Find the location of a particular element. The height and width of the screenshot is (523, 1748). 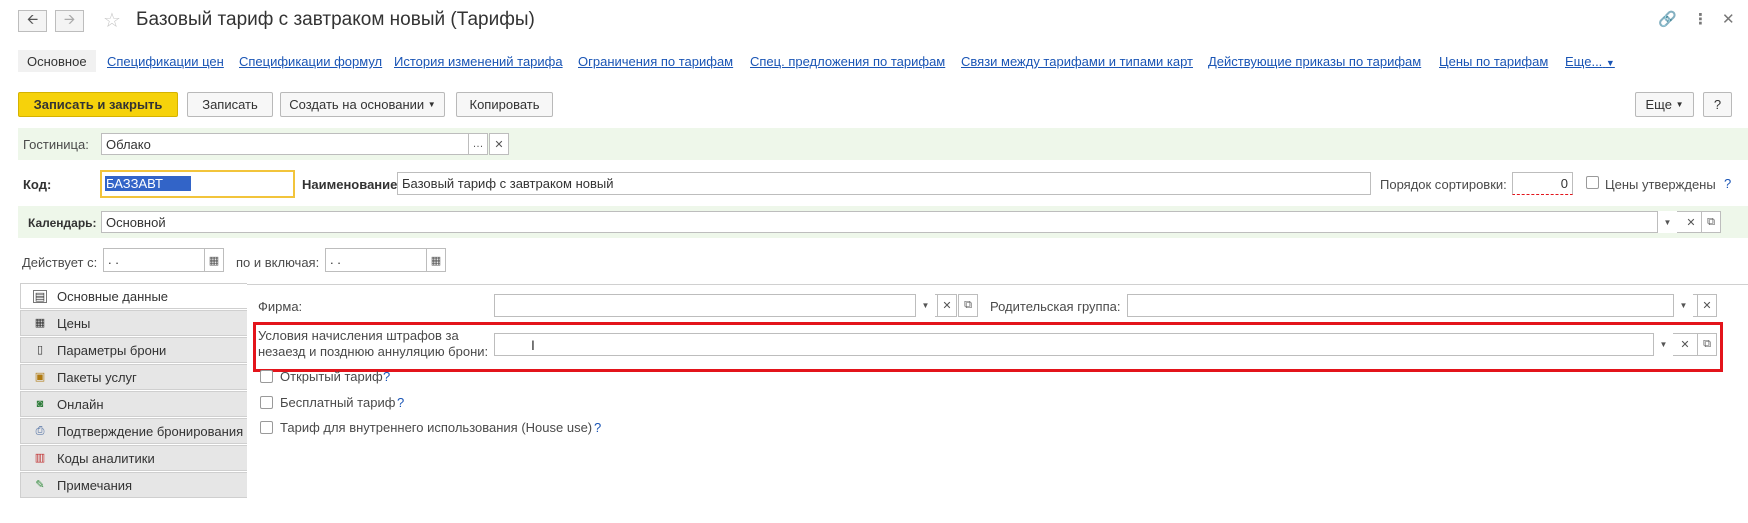

tab-analytics-codes-label: Коды аналитики is located at coordinates (106, 458).